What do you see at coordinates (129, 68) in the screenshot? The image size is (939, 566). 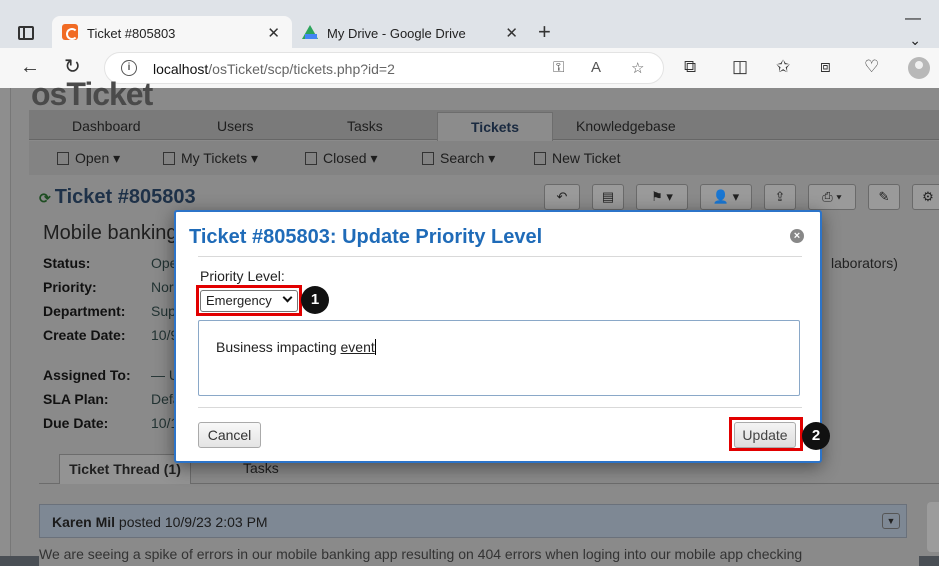 I see `site-info-icon: i` at bounding box center [129, 68].